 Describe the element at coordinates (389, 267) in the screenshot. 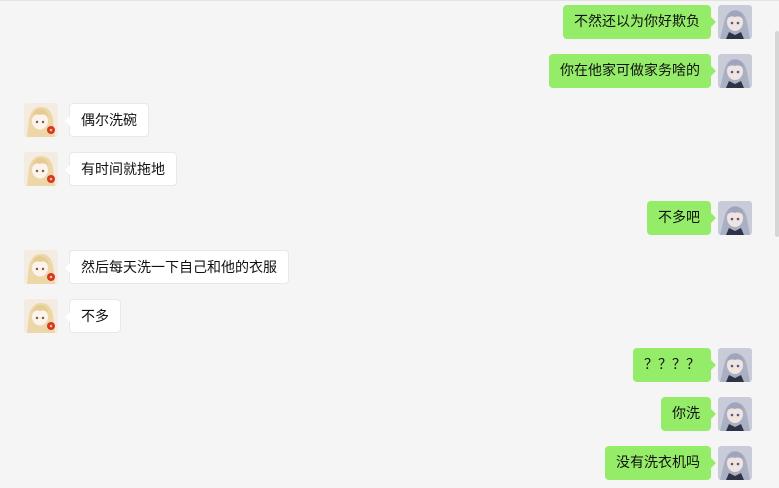

I see `message-row-incoming: 然后每天洗一下自己和他的衣服` at that location.